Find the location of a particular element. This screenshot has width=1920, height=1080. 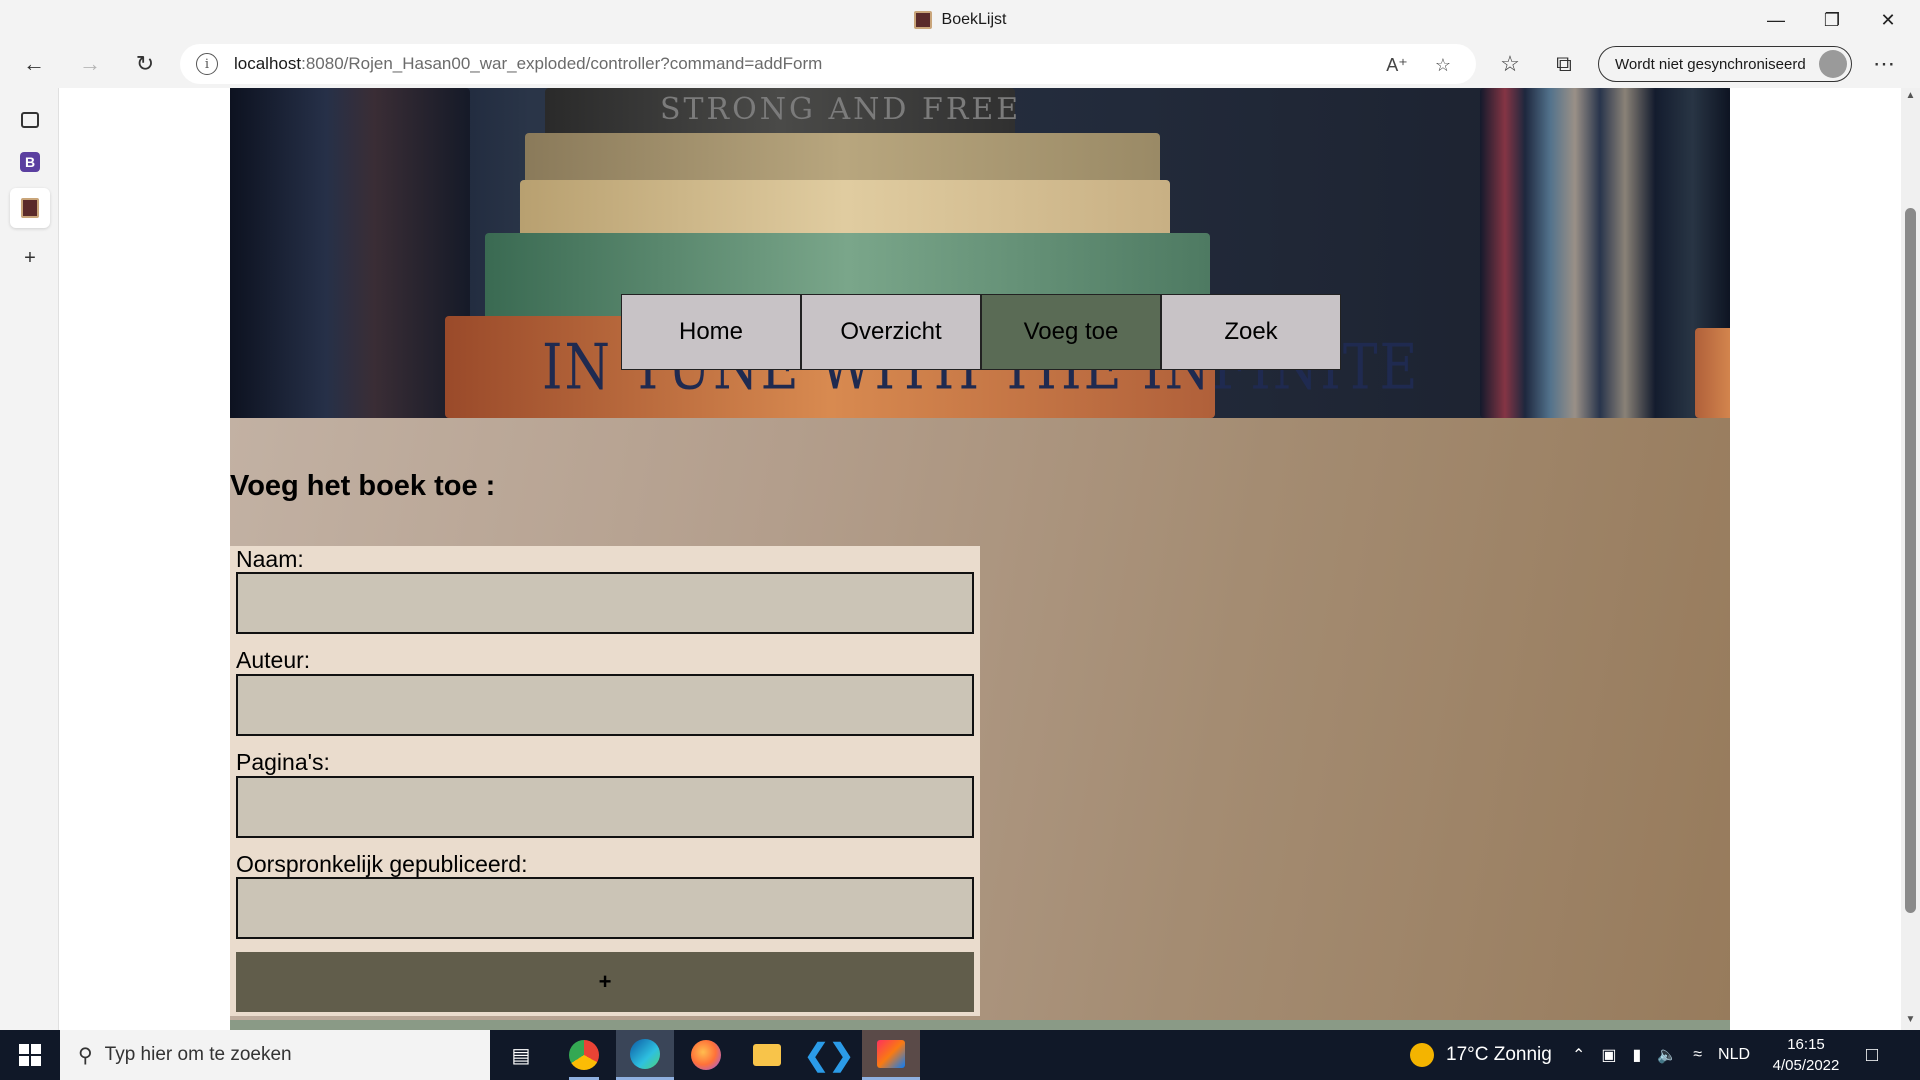

site-info-icon: i is located at coordinates (207, 64).